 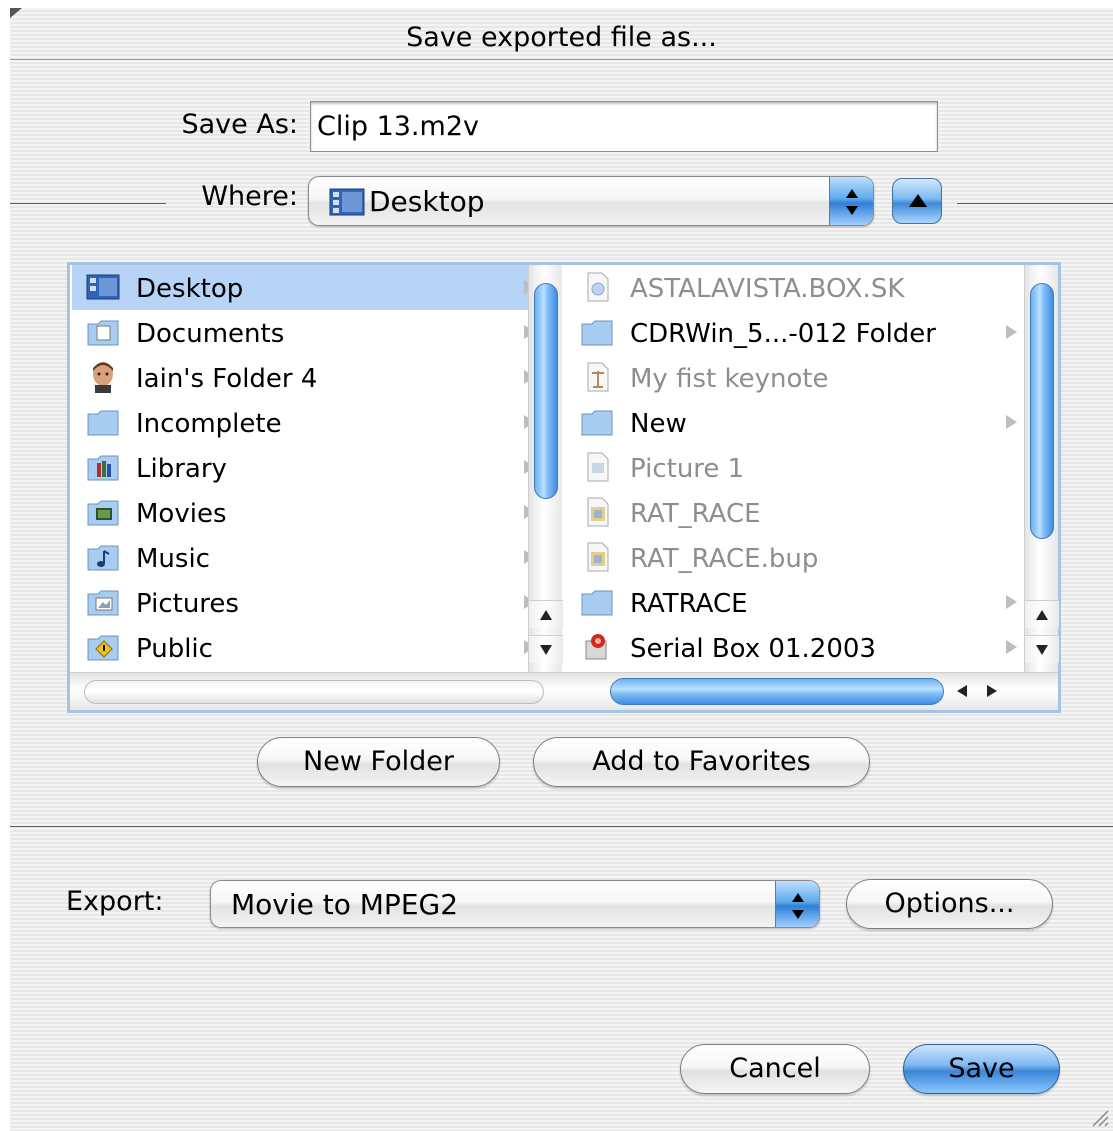 What do you see at coordinates (753, 649) in the screenshot?
I see `list-item-label: Serial Box 01.2003` at bounding box center [753, 649].